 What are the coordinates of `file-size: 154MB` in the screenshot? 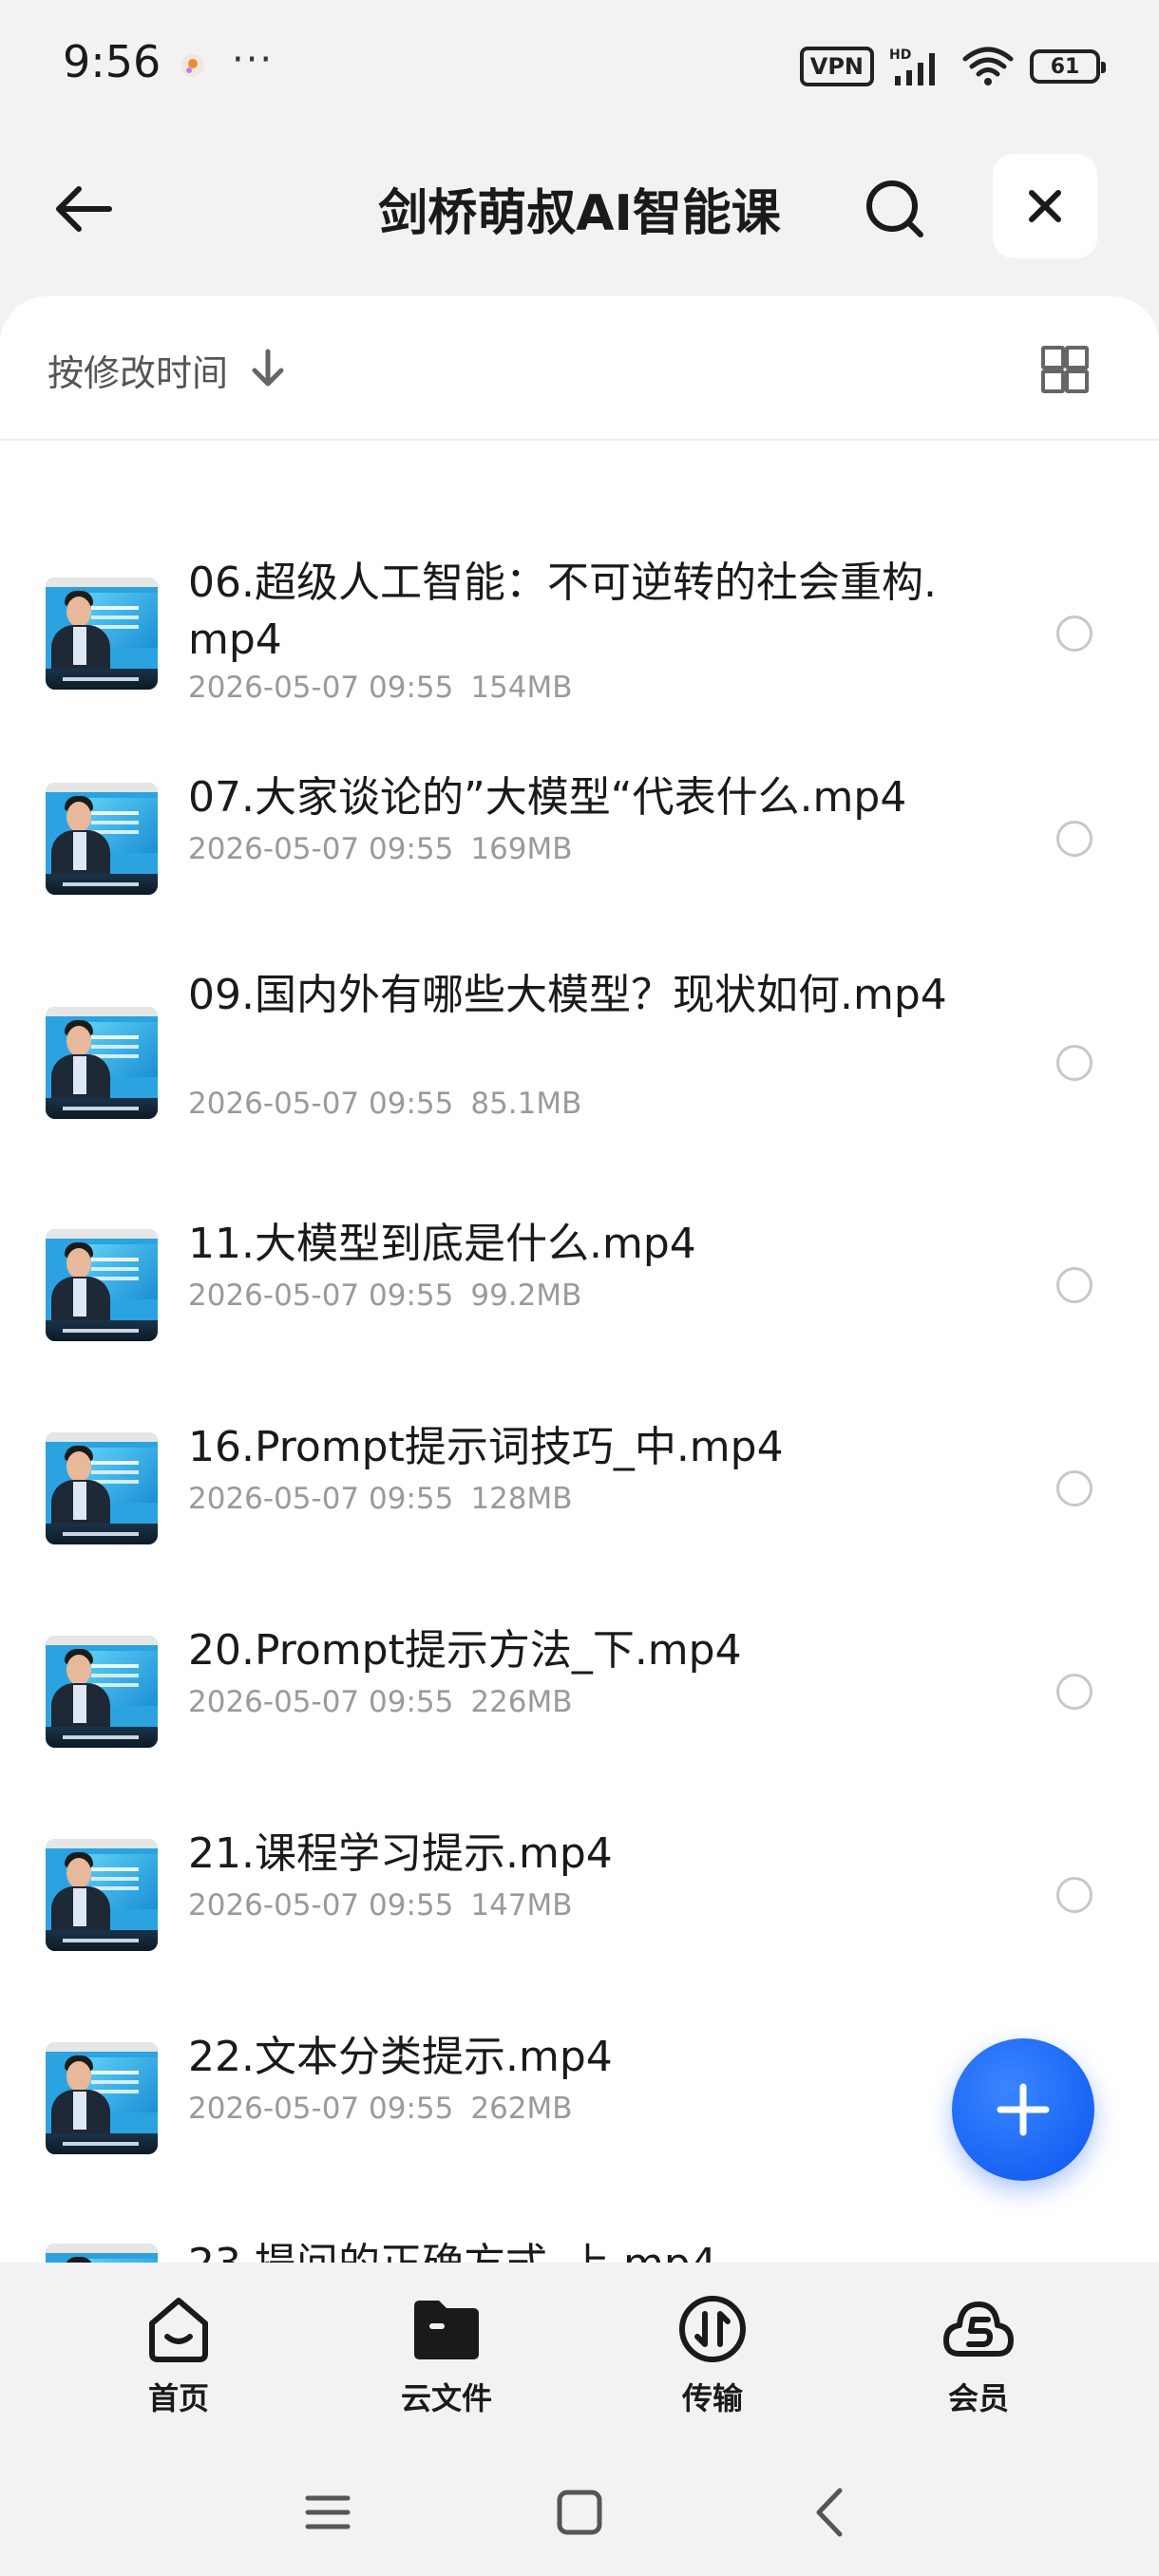 It's located at (521, 688).